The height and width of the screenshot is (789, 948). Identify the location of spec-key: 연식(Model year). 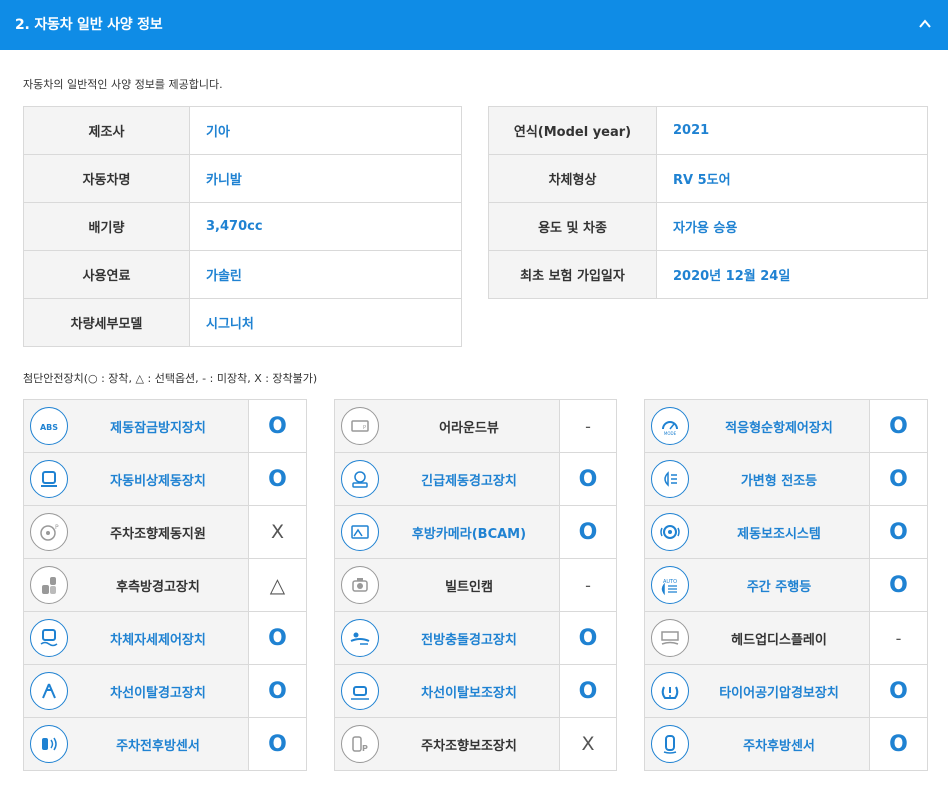
(572, 130).